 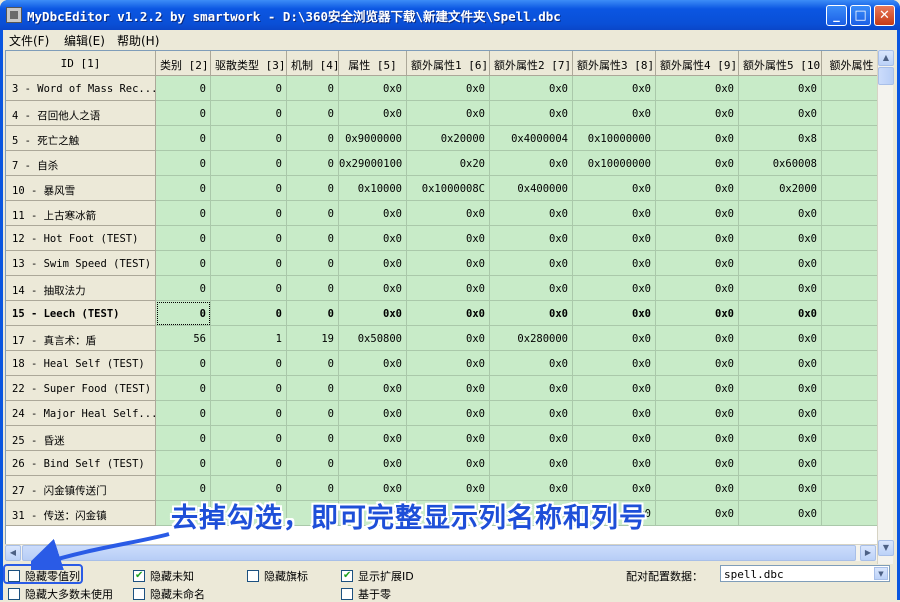 What do you see at coordinates (448, 138) in the screenshot?
I see `table-cell: 0x20000` at bounding box center [448, 138].